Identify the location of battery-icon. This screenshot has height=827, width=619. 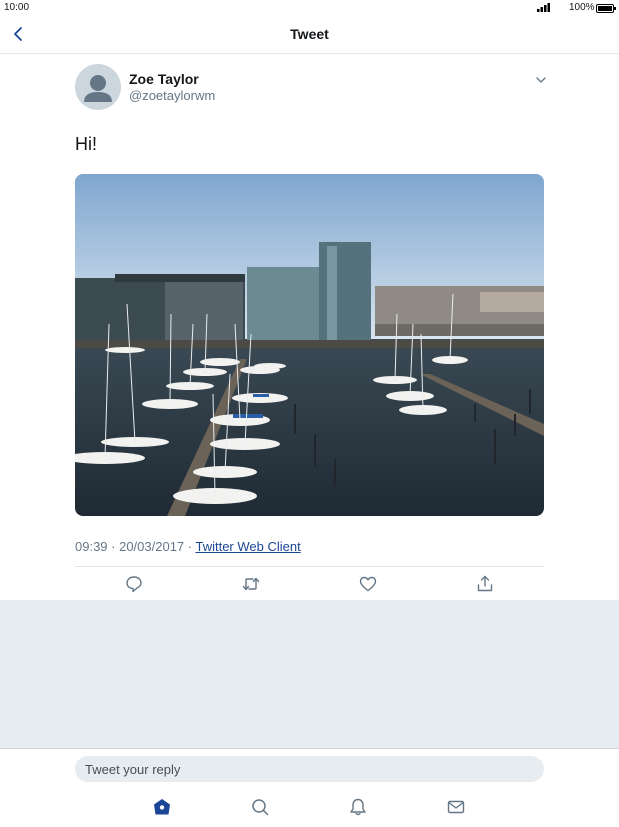
(606, 8).